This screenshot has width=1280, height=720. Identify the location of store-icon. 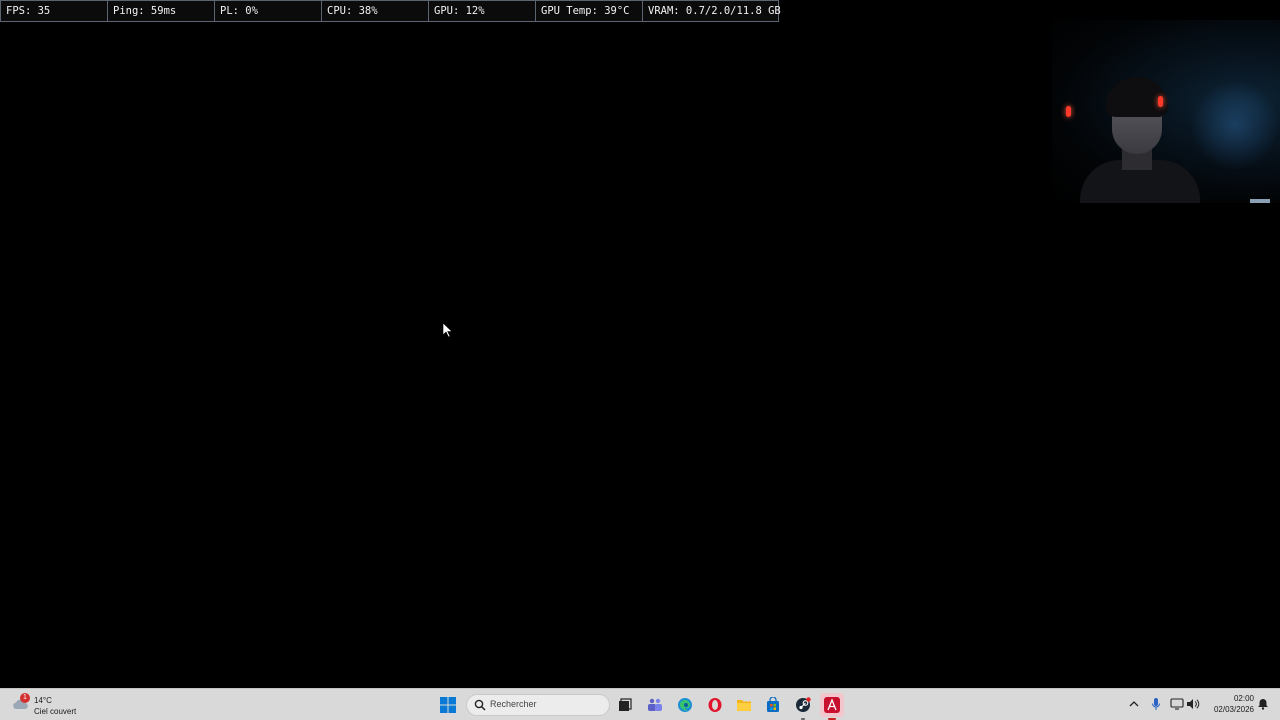
(773, 704).